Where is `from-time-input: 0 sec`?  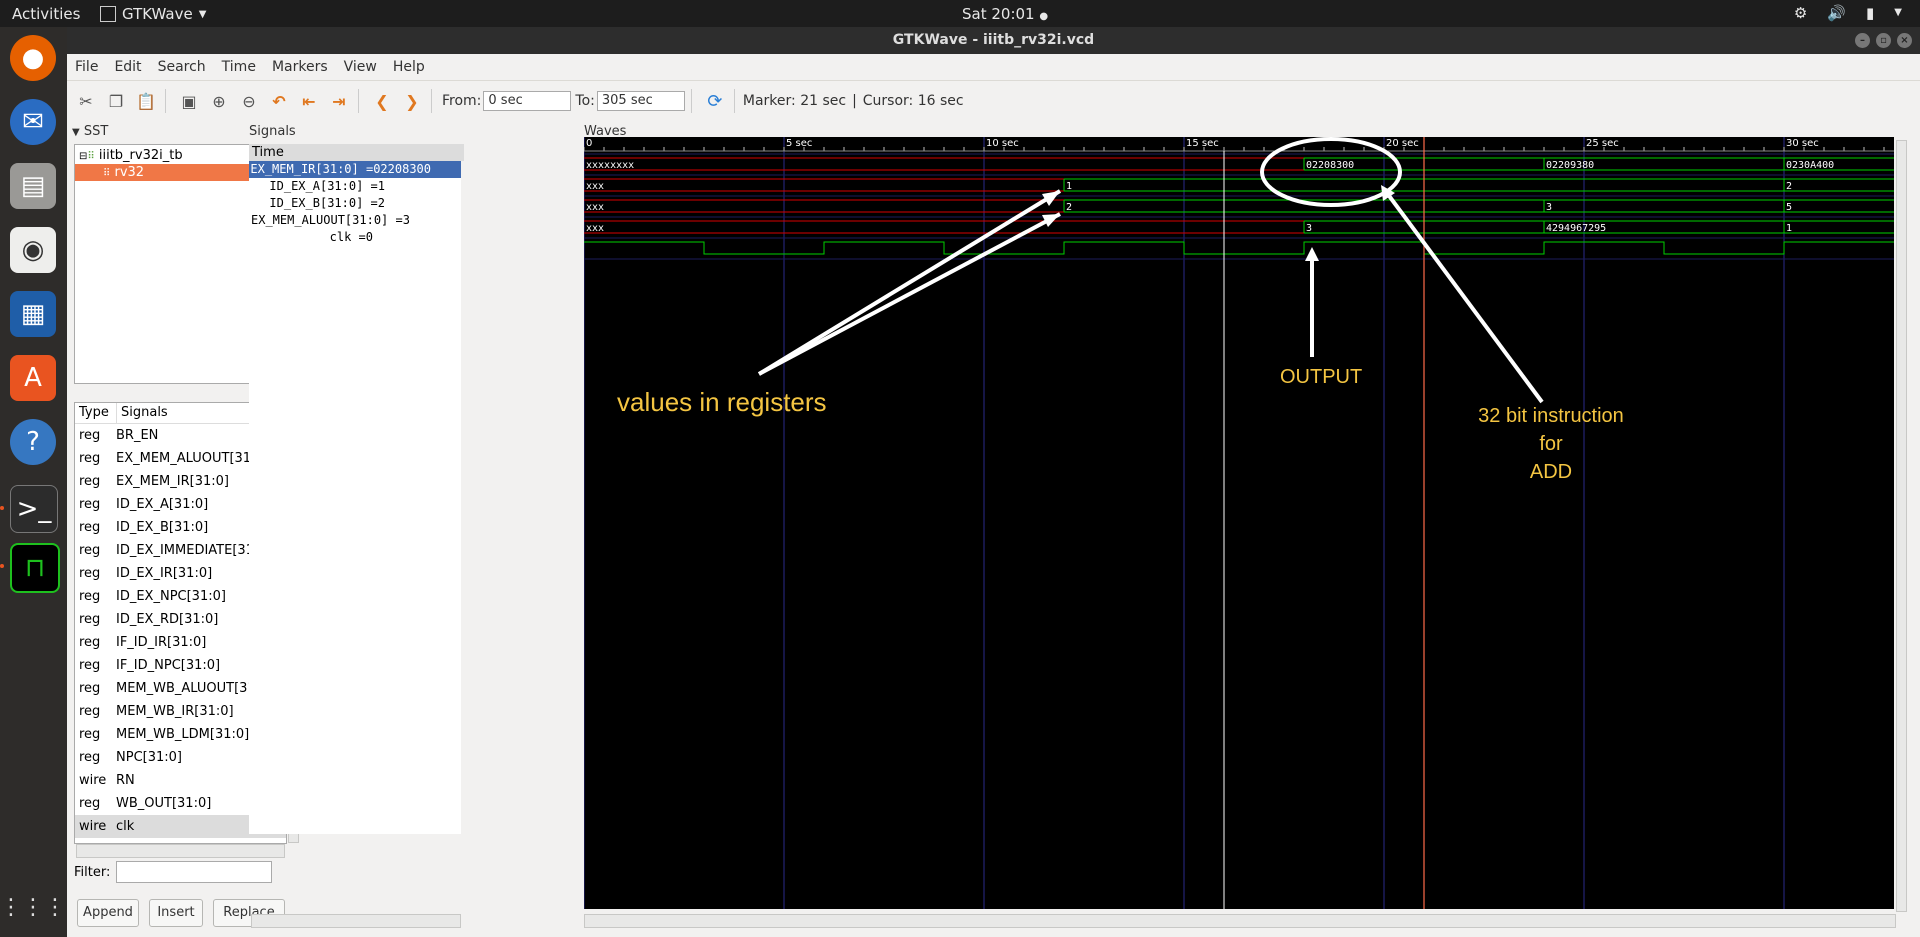
from-time-input: 0 sec is located at coordinates (527, 101).